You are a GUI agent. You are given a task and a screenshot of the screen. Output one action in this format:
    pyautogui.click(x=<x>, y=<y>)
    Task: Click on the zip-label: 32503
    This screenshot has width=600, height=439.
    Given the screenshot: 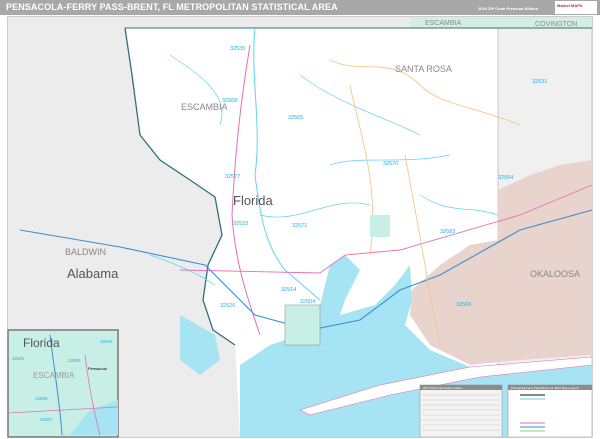 What is the action you would take?
    pyautogui.click(x=18, y=358)
    